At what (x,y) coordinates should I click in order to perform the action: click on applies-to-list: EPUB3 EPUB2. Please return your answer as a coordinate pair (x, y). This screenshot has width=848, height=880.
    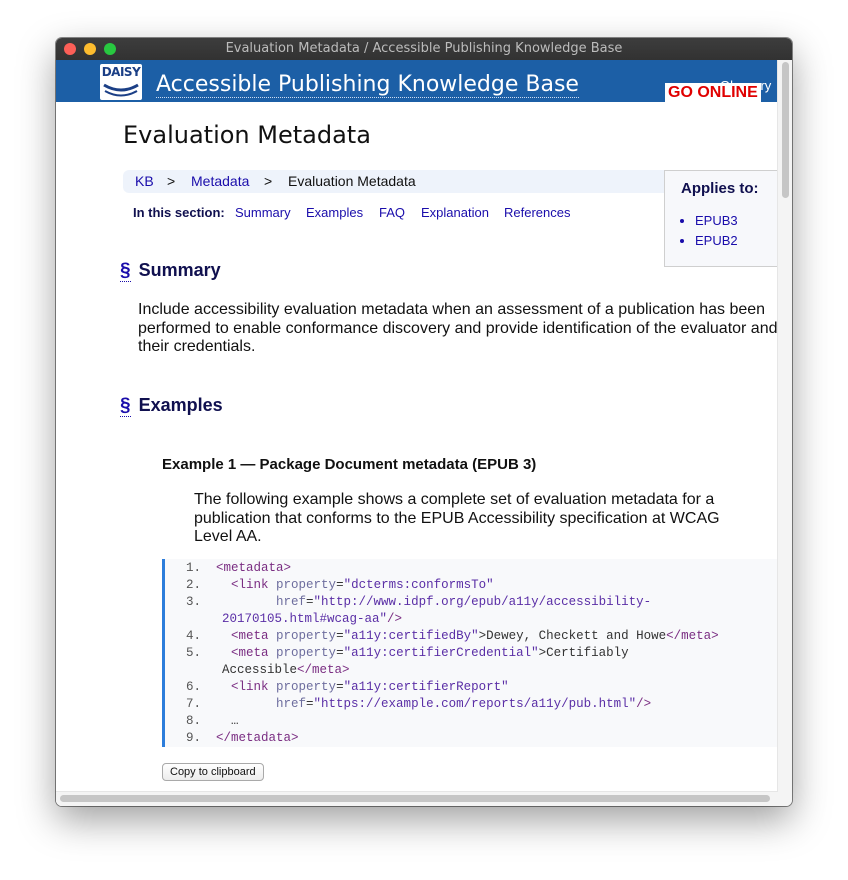
    Looking at the image, I should click on (701, 231).